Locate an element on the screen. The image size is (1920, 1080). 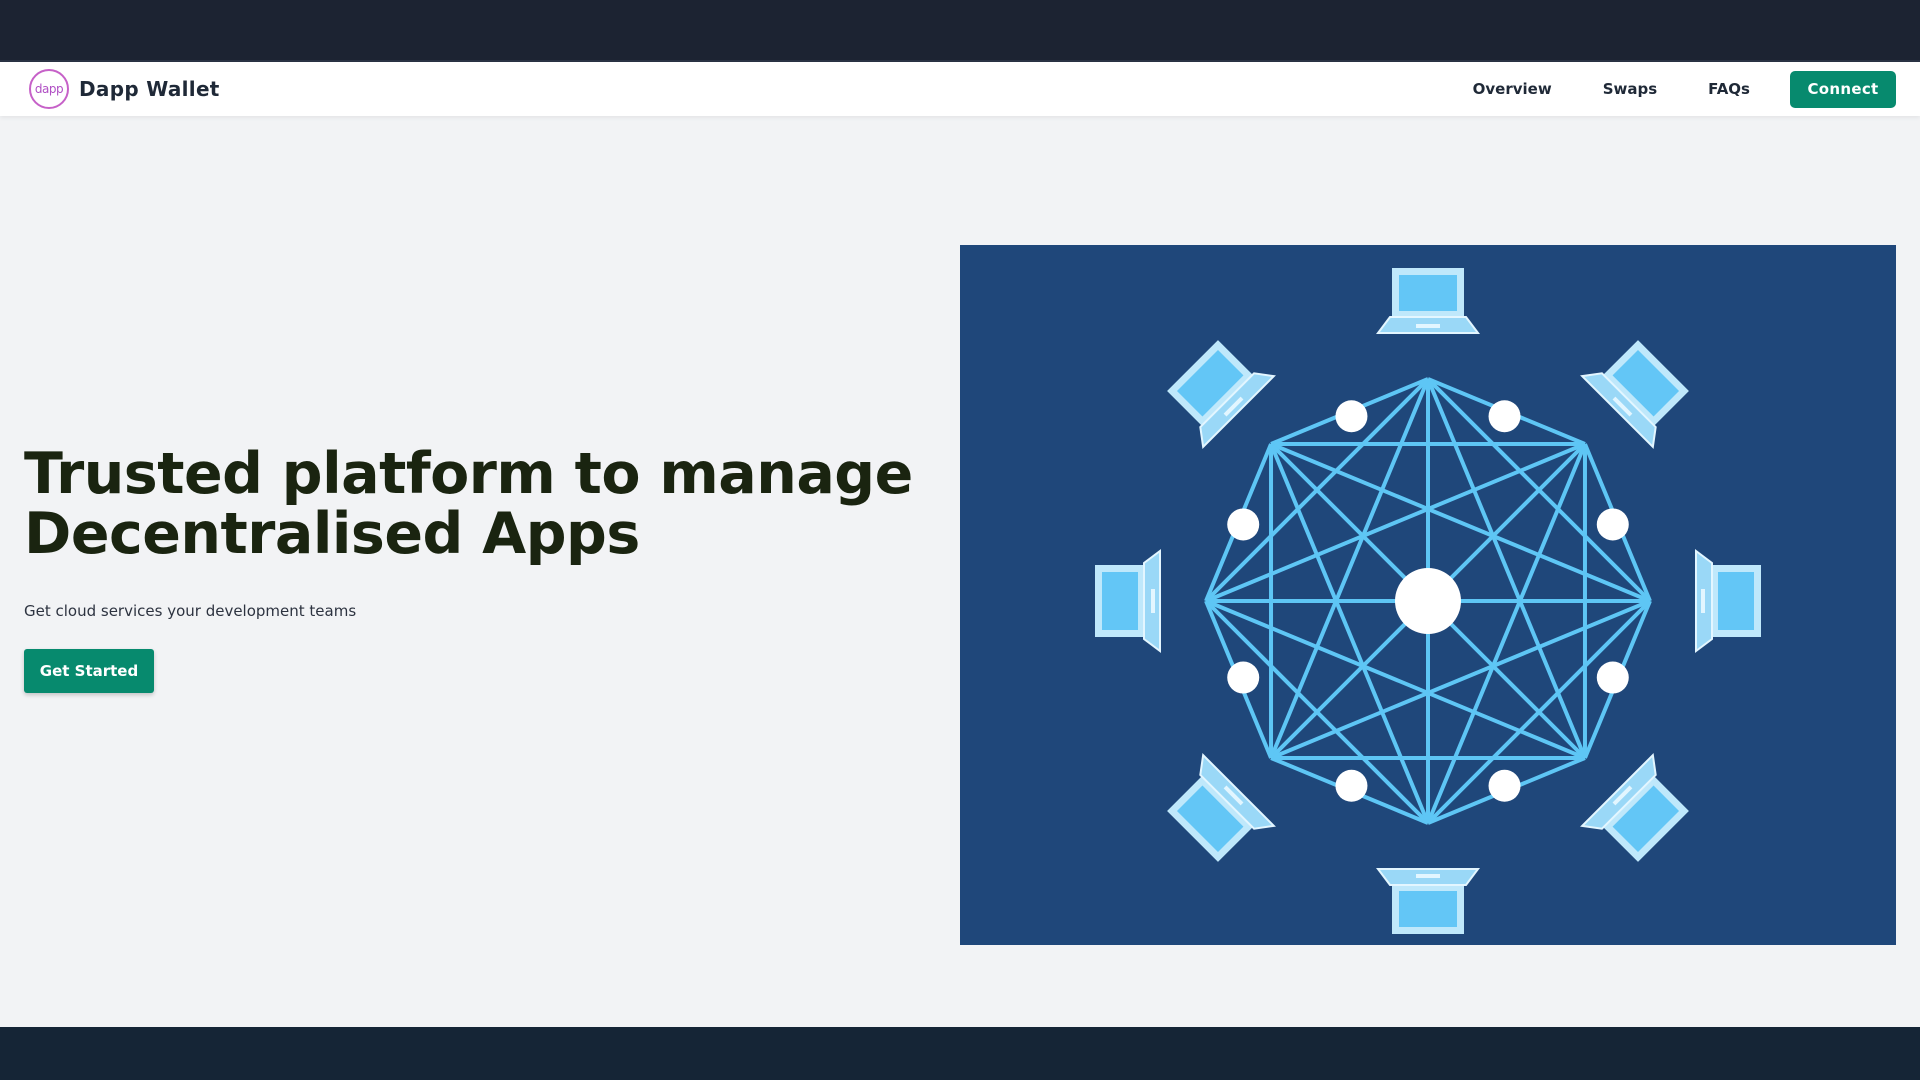
nav-links: Overview Swaps FAQs Connect is located at coordinates (1684, 89).